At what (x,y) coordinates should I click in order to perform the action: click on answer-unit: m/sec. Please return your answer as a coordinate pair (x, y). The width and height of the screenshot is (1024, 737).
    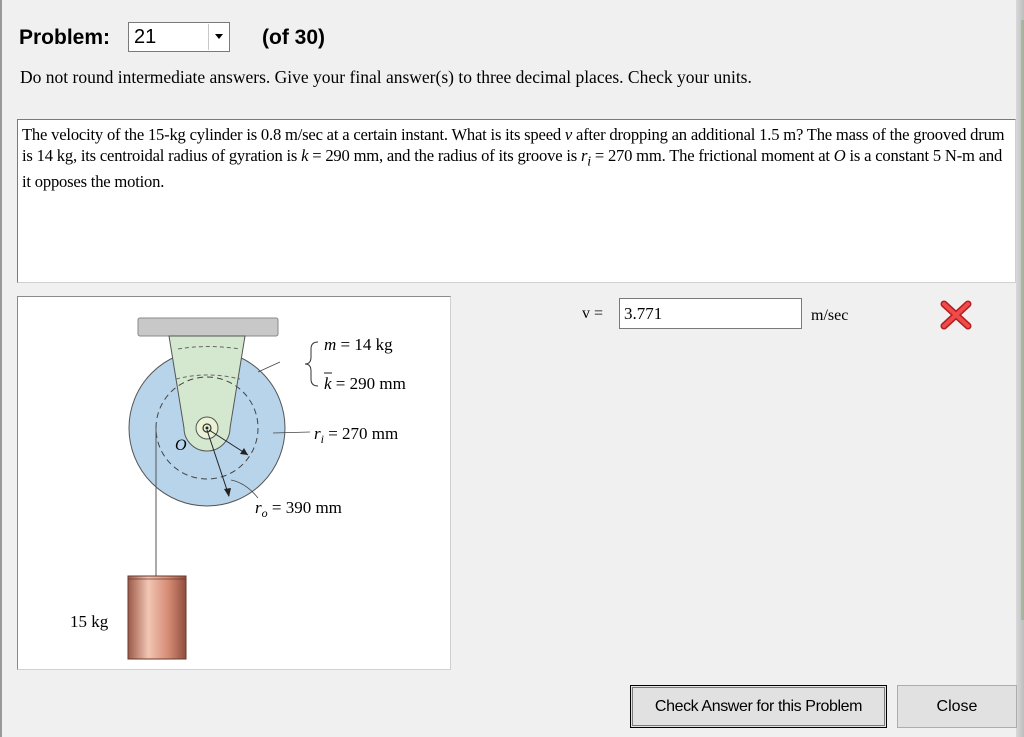
    Looking at the image, I should click on (830, 315).